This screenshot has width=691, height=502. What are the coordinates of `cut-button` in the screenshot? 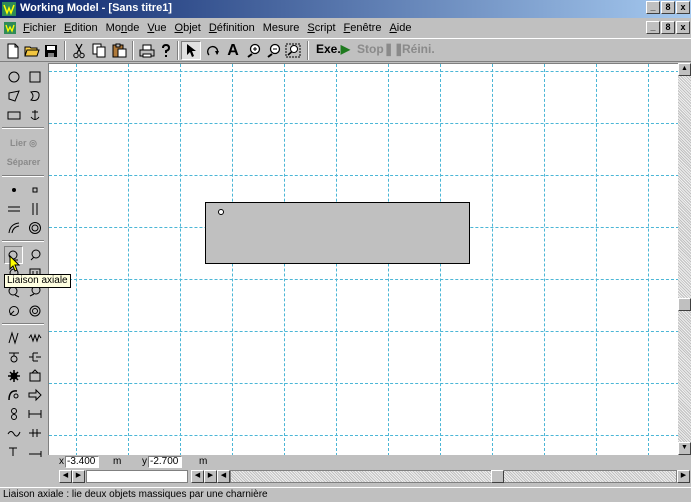 It's located at (79, 50).